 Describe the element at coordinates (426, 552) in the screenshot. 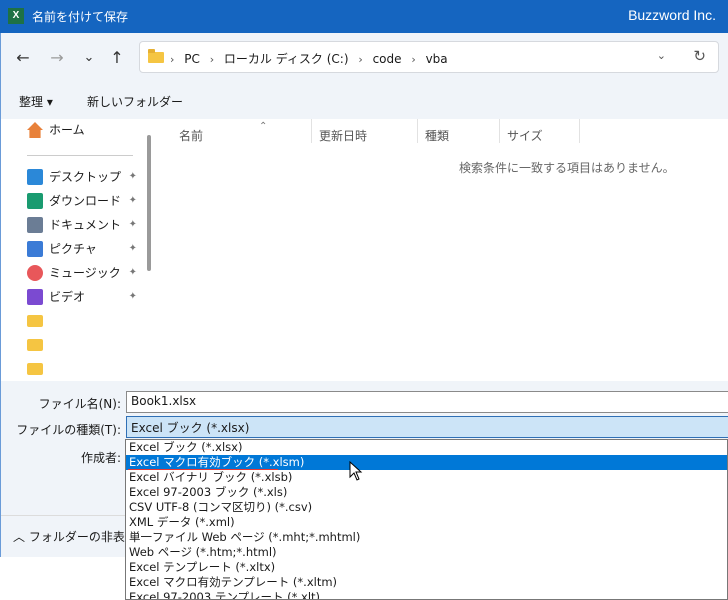

I see `filetype-option: Web ページ (*.htm;*.html)` at that location.